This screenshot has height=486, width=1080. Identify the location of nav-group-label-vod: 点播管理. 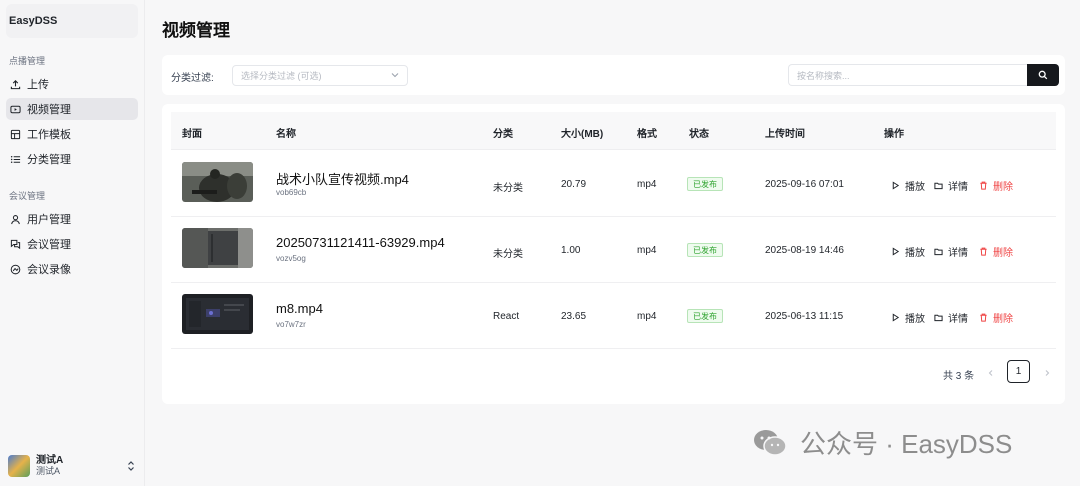
(27, 61).